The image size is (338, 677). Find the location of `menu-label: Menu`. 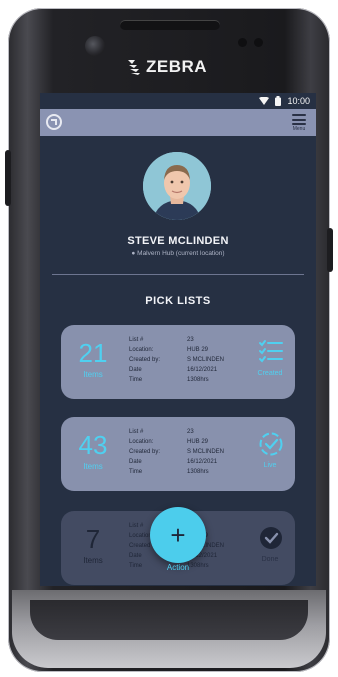

menu-label: Menu is located at coordinates (299, 129).